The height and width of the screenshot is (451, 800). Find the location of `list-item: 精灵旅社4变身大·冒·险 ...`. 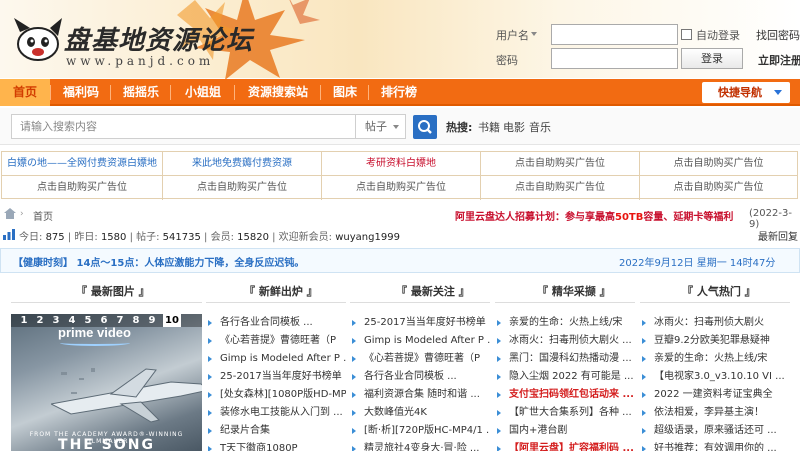

list-item: 精灵旅社4变身大·冒·险 ... is located at coordinates (421, 445).